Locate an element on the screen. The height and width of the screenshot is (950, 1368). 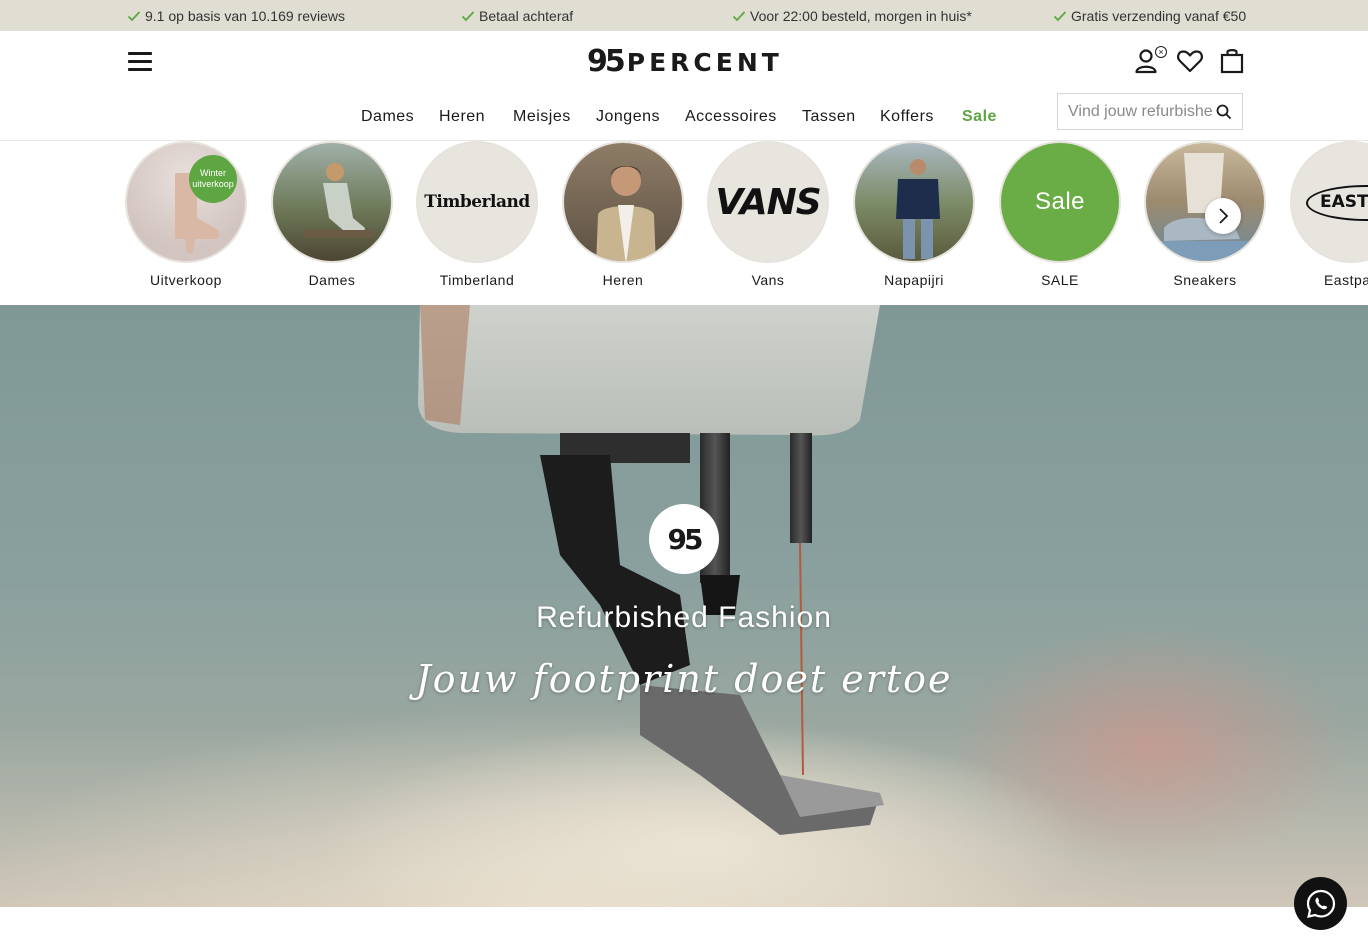
site-logo: 95 PERCENT is located at coordinates (685, 62).